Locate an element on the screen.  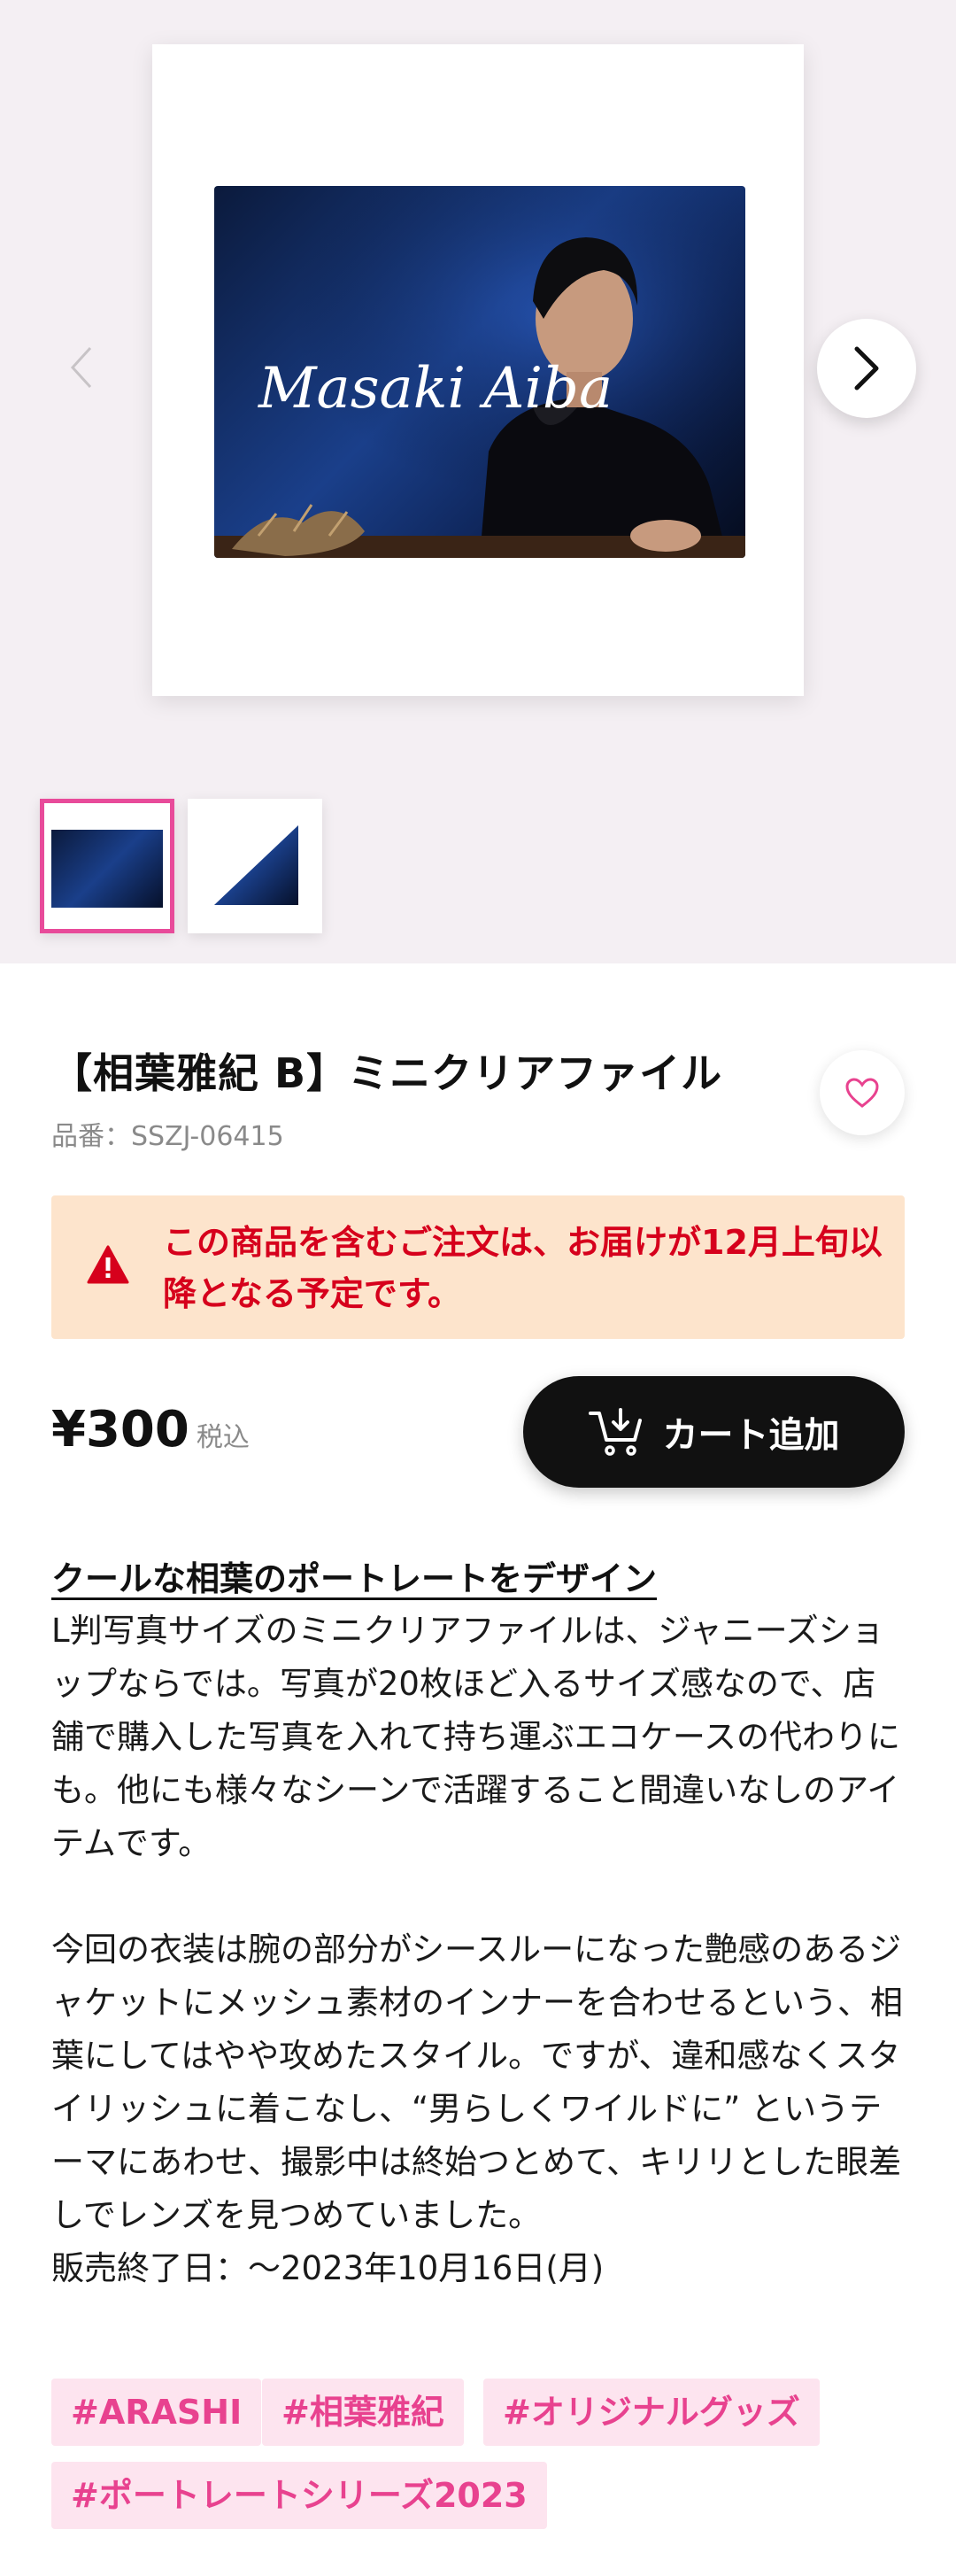
warning-triangle-icon is located at coordinates (108, 1264).